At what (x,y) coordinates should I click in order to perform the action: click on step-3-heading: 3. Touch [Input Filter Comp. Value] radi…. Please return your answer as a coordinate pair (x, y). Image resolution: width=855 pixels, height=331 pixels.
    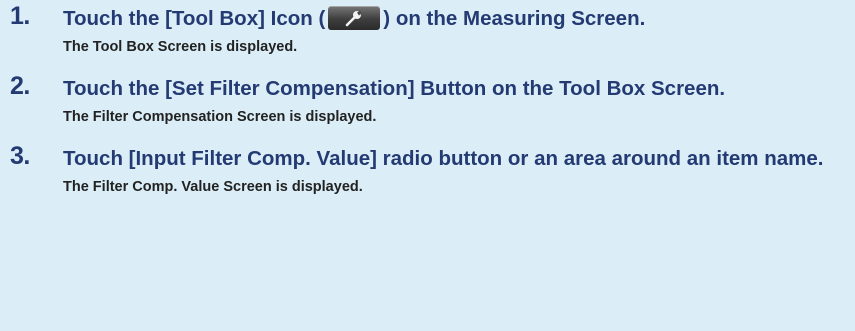
    Looking at the image, I should click on (427, 157).